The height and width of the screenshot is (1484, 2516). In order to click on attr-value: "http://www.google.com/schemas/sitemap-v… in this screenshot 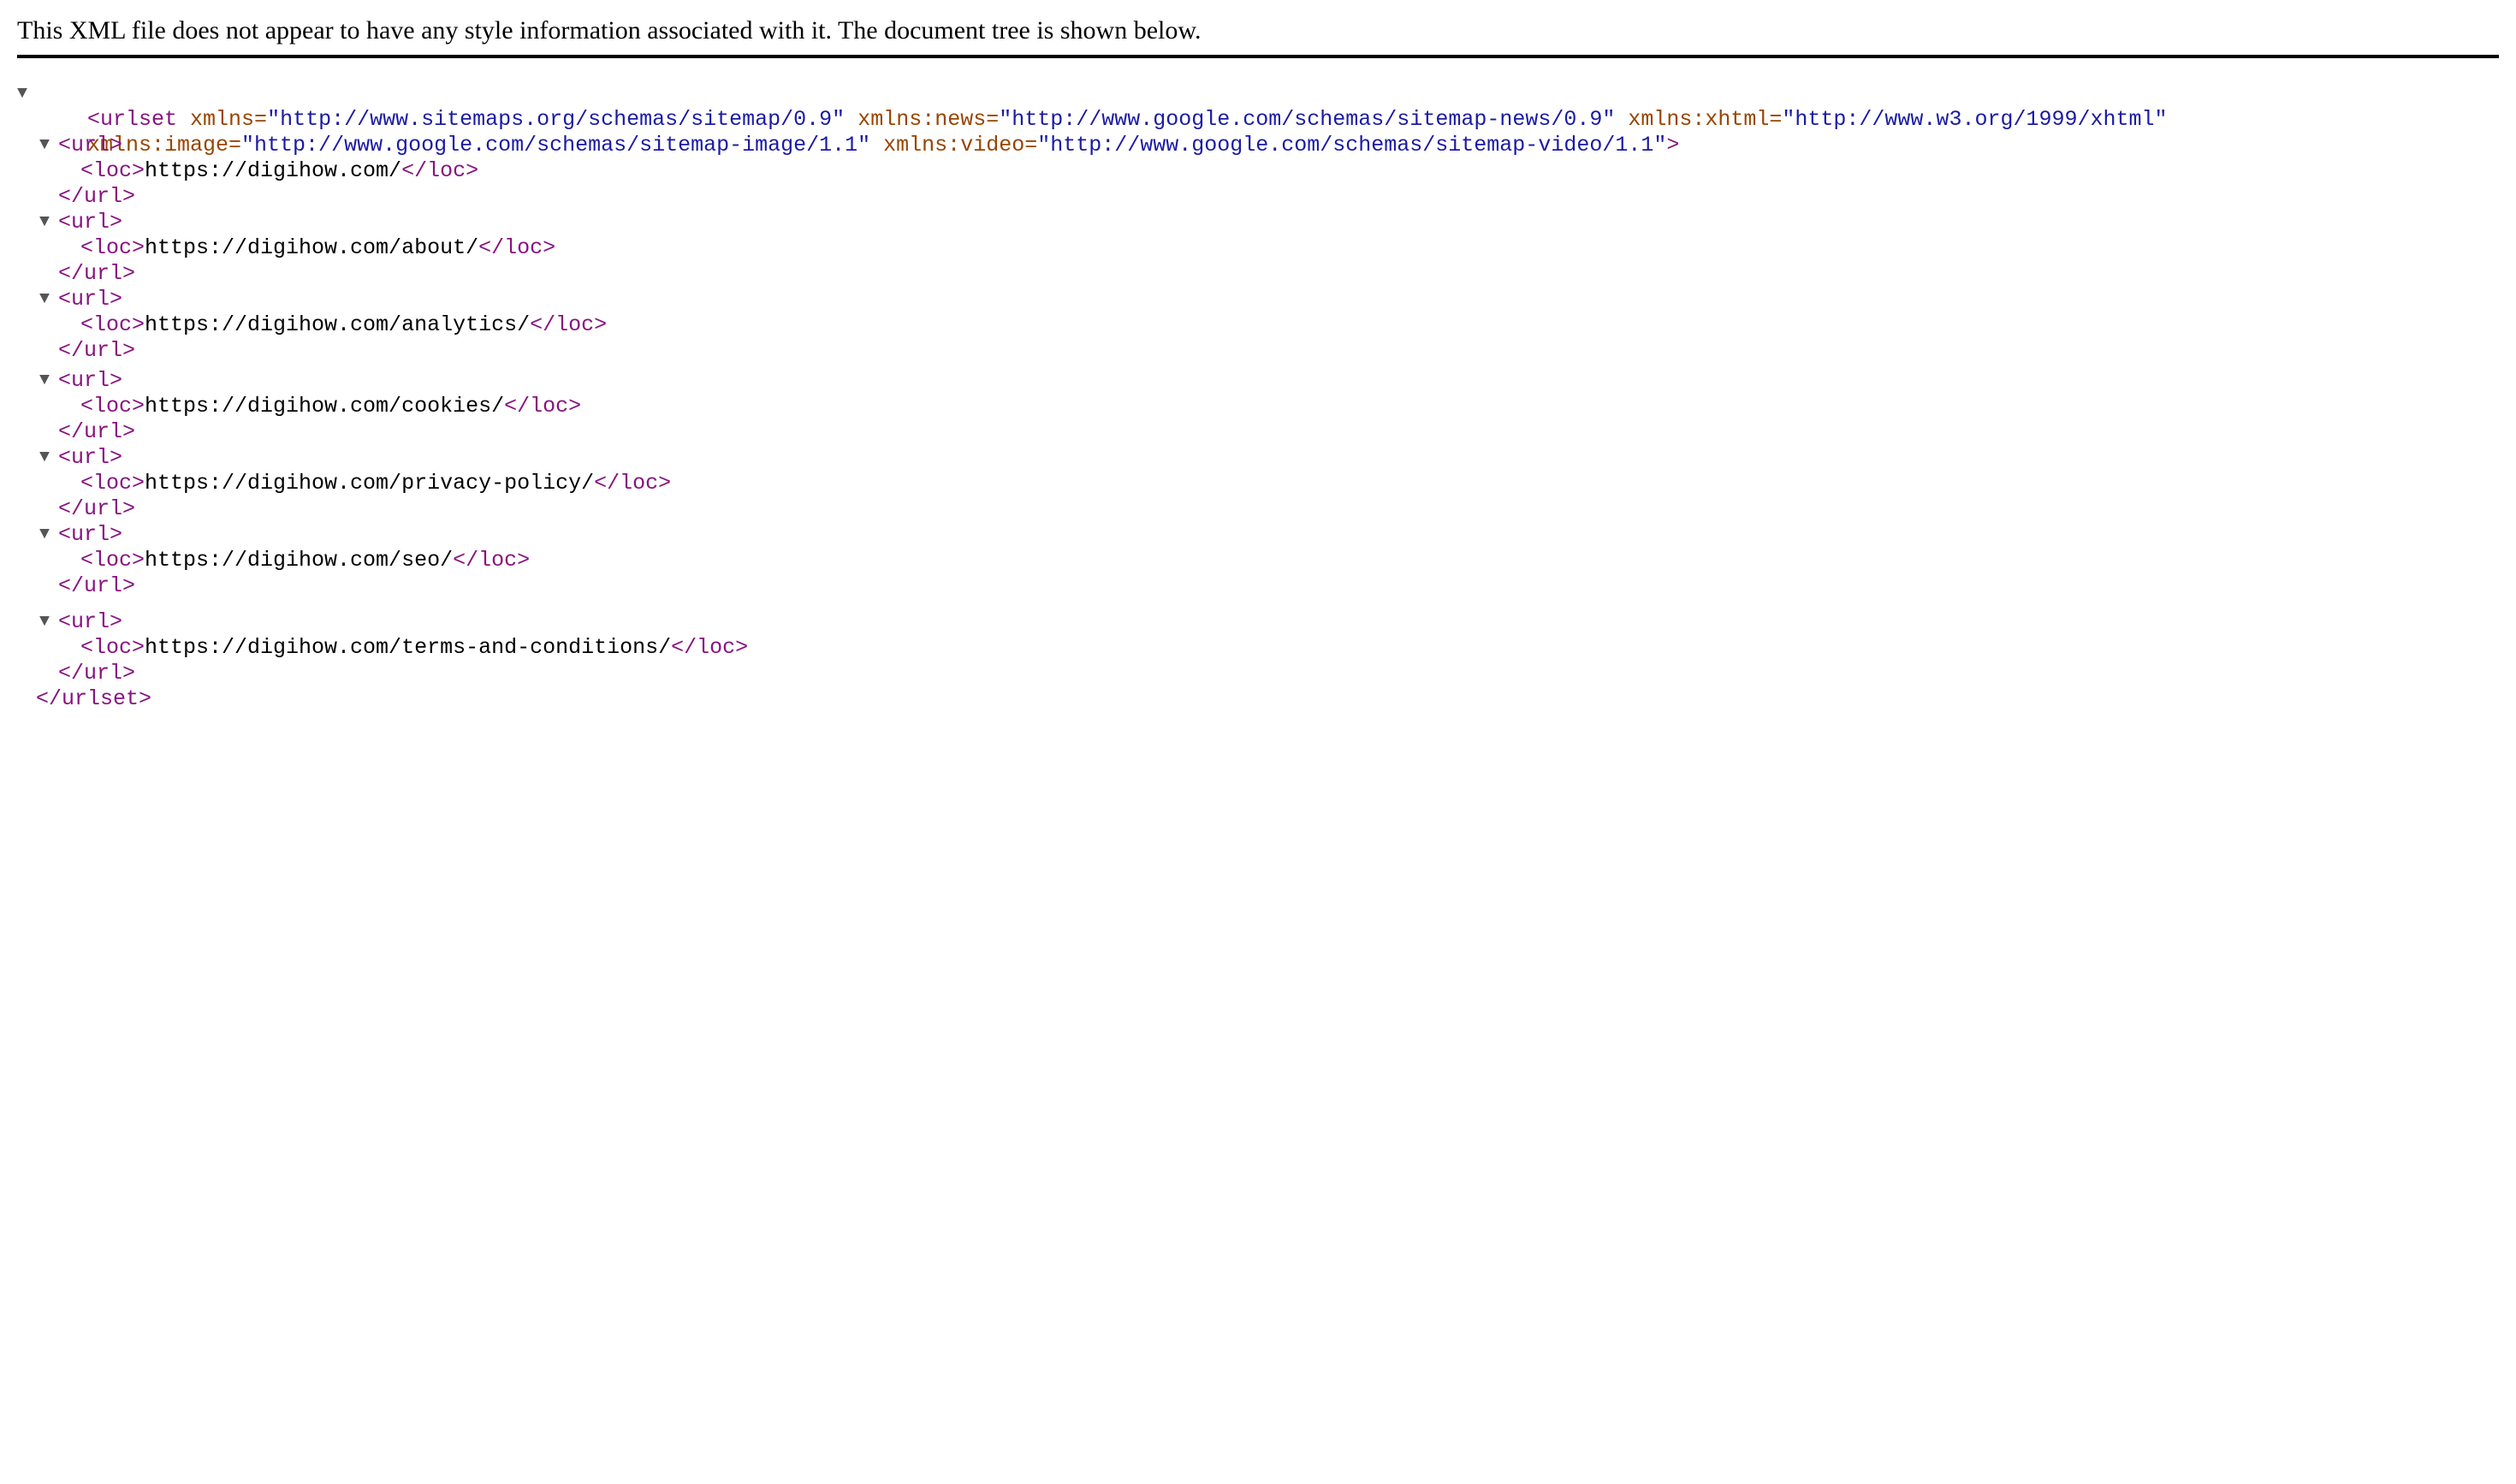, I will do `click(1352, 145)`.